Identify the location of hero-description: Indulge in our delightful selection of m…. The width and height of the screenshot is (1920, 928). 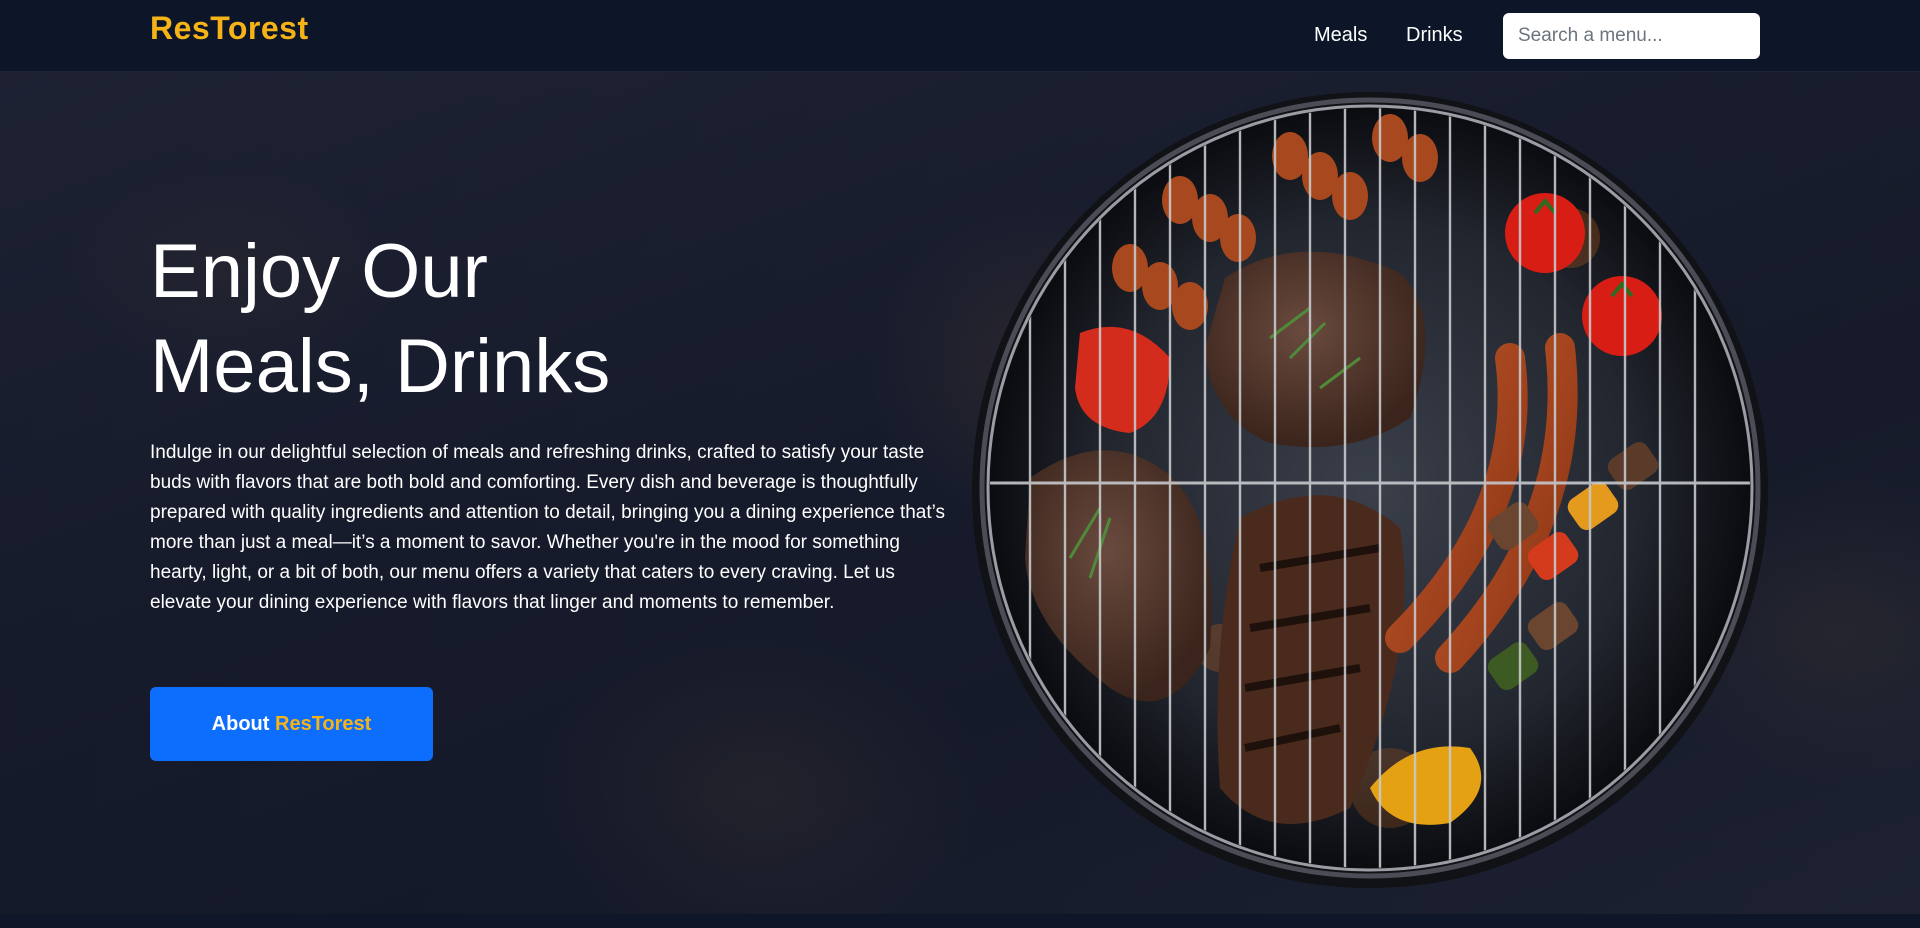
(548, 527).